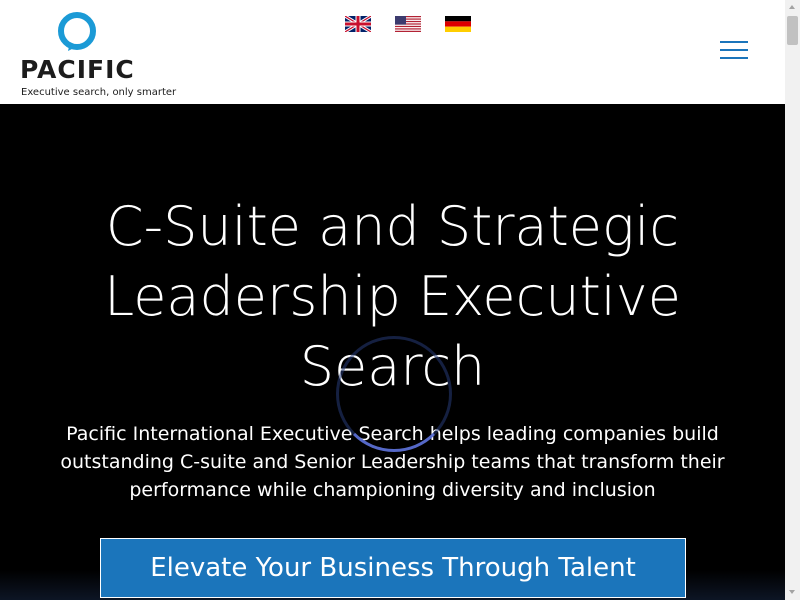  Describe the element at coordinates (77, 31) in the screenshot. I see `pacific-logo-mark-icon` at that location.